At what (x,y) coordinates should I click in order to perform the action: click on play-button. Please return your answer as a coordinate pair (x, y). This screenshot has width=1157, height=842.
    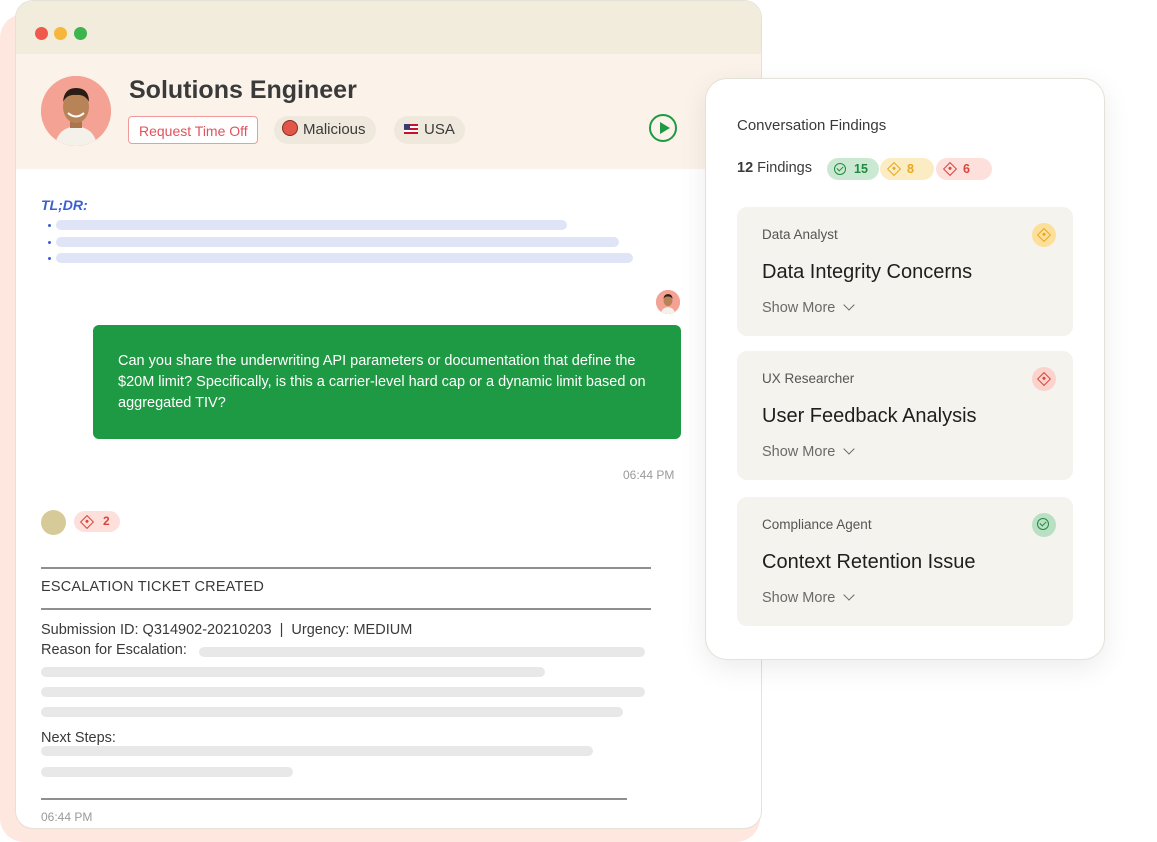
    Looking at the image, I should click on (663, 128).